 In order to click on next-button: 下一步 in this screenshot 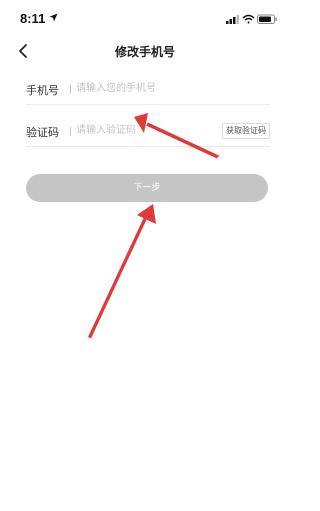, I will do `click(147, 188)`.